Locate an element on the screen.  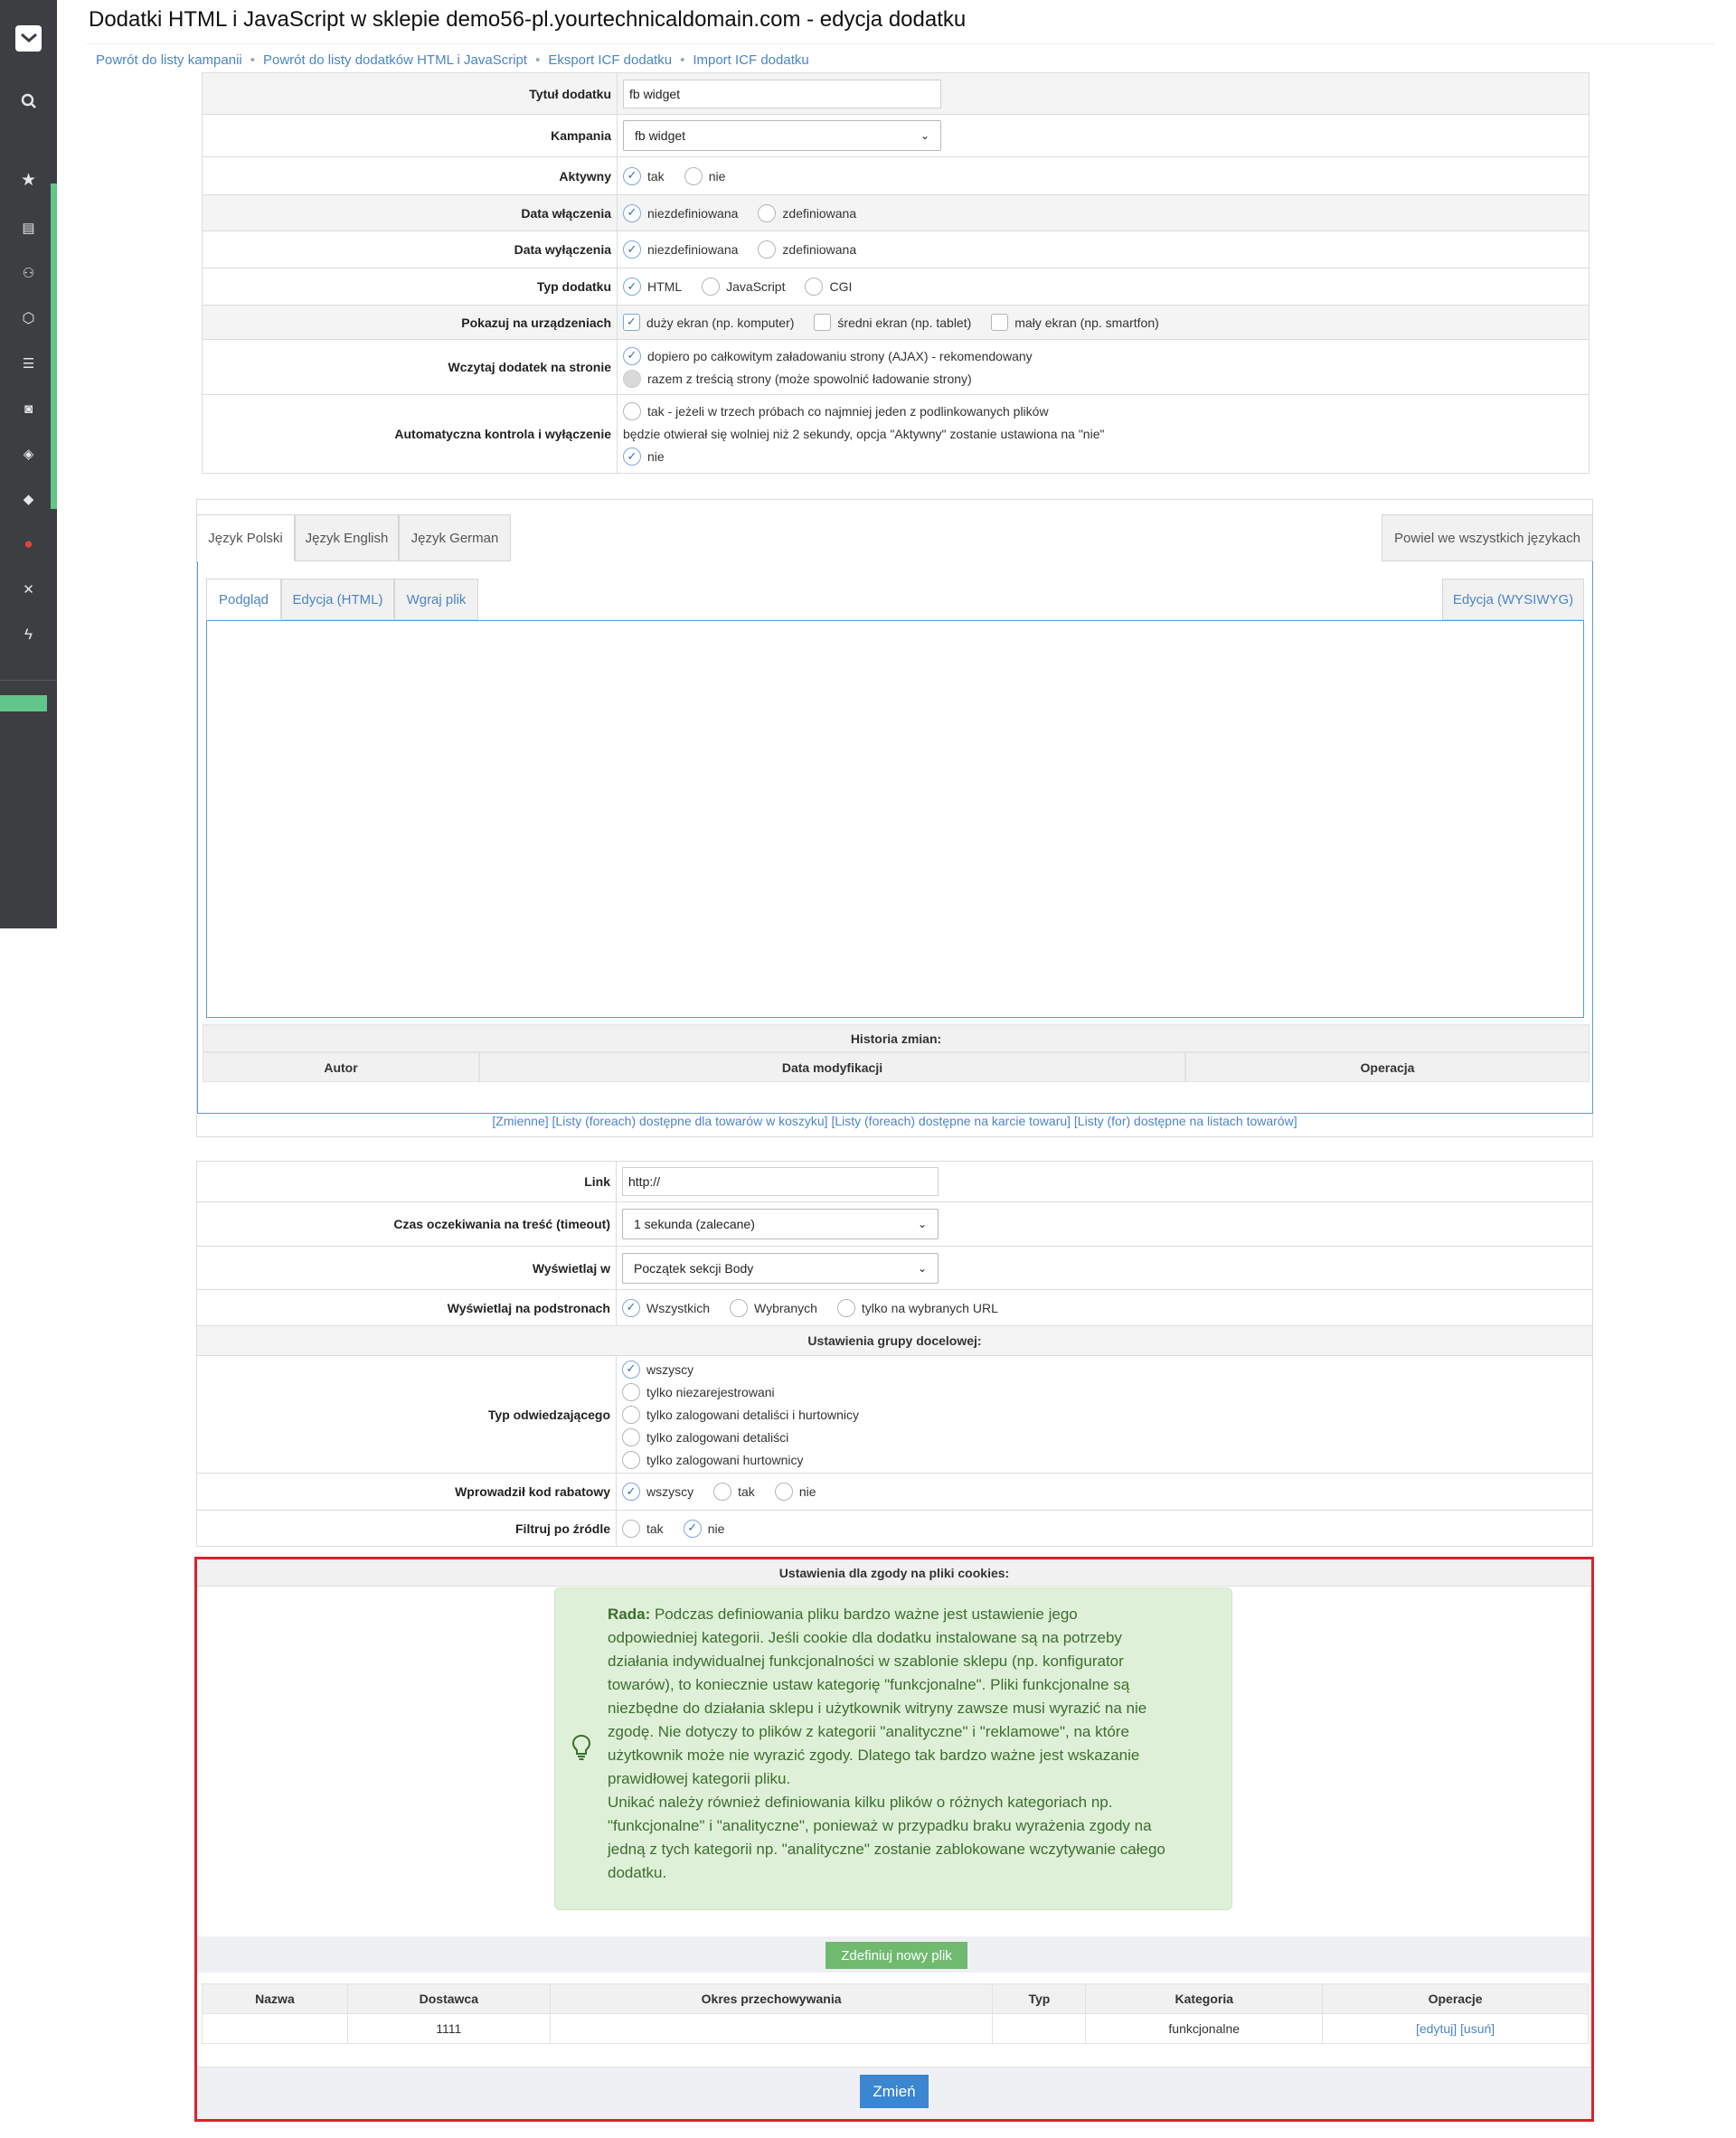
tab-upload-file: Wgraj plik is located at coordinates (436, 600).